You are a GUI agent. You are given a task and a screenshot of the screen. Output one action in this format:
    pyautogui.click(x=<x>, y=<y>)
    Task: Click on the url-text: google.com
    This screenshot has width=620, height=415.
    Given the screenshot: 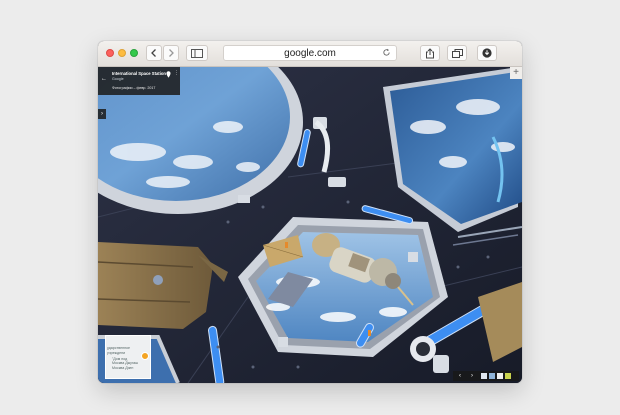 What is the action you would take?
    pyautogui.click(x=310, y=53)
    